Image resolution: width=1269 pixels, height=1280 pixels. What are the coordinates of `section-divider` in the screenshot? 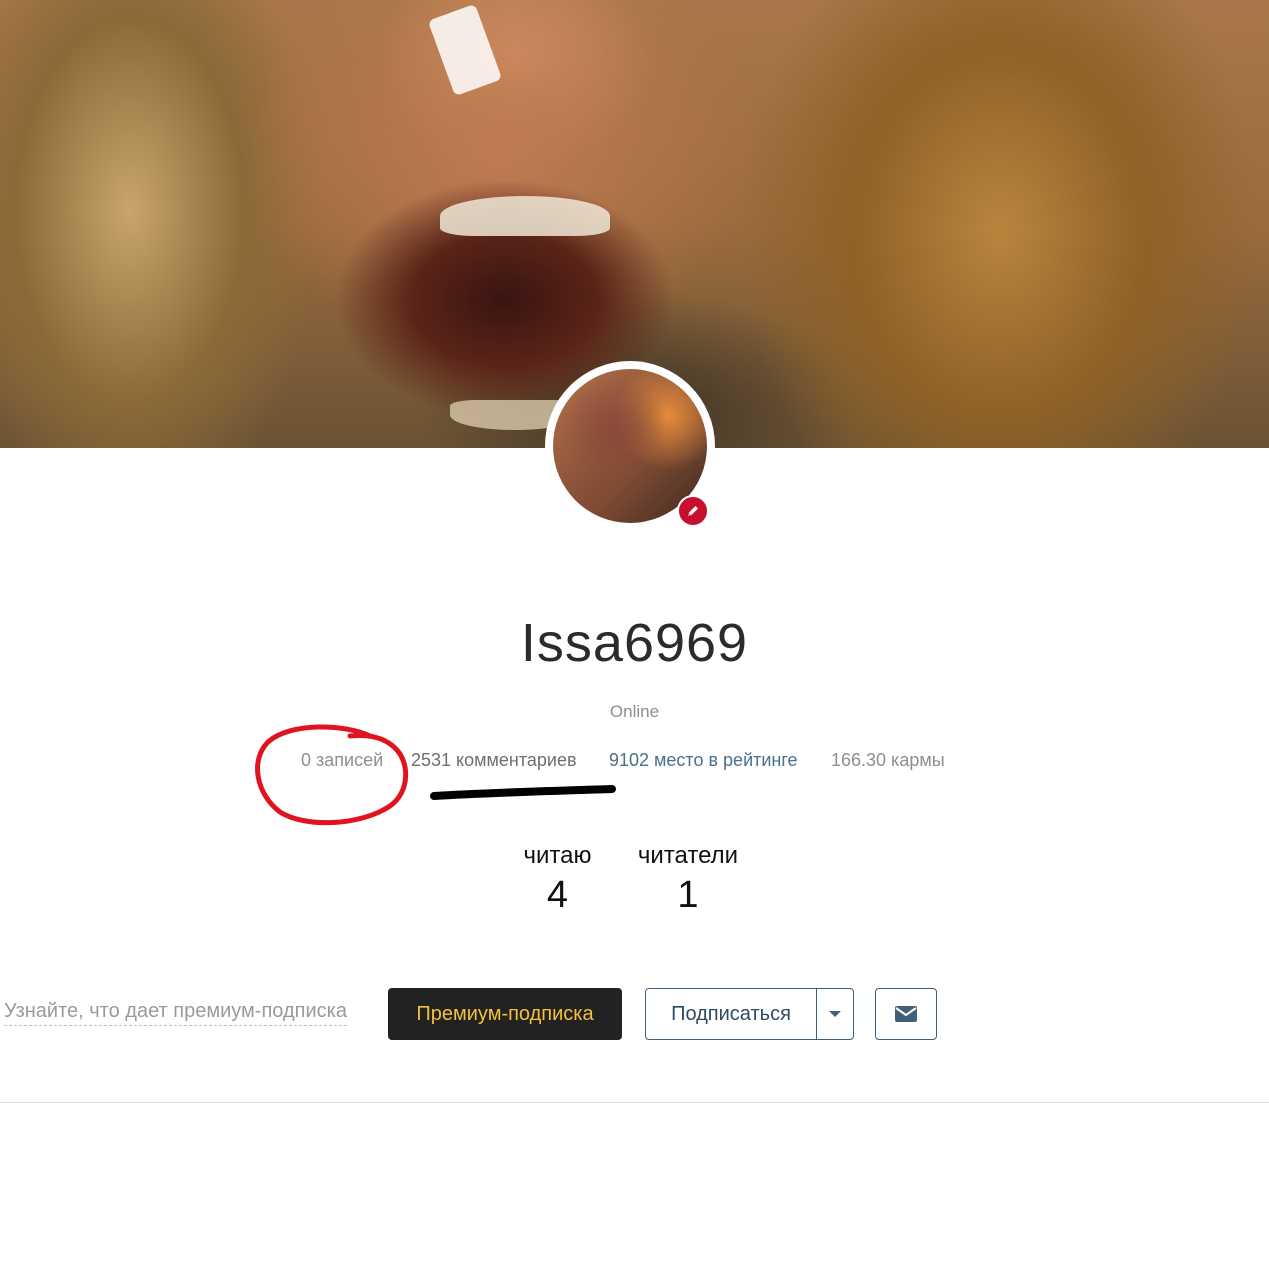 It's located at (634, 1102).